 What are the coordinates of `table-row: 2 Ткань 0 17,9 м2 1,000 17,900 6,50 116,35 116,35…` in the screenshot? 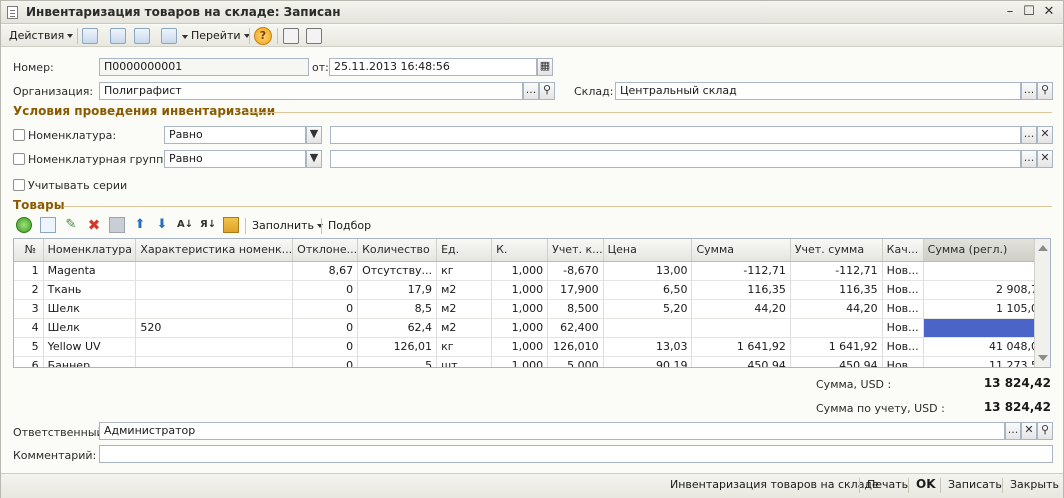 It's located at (532, 290).